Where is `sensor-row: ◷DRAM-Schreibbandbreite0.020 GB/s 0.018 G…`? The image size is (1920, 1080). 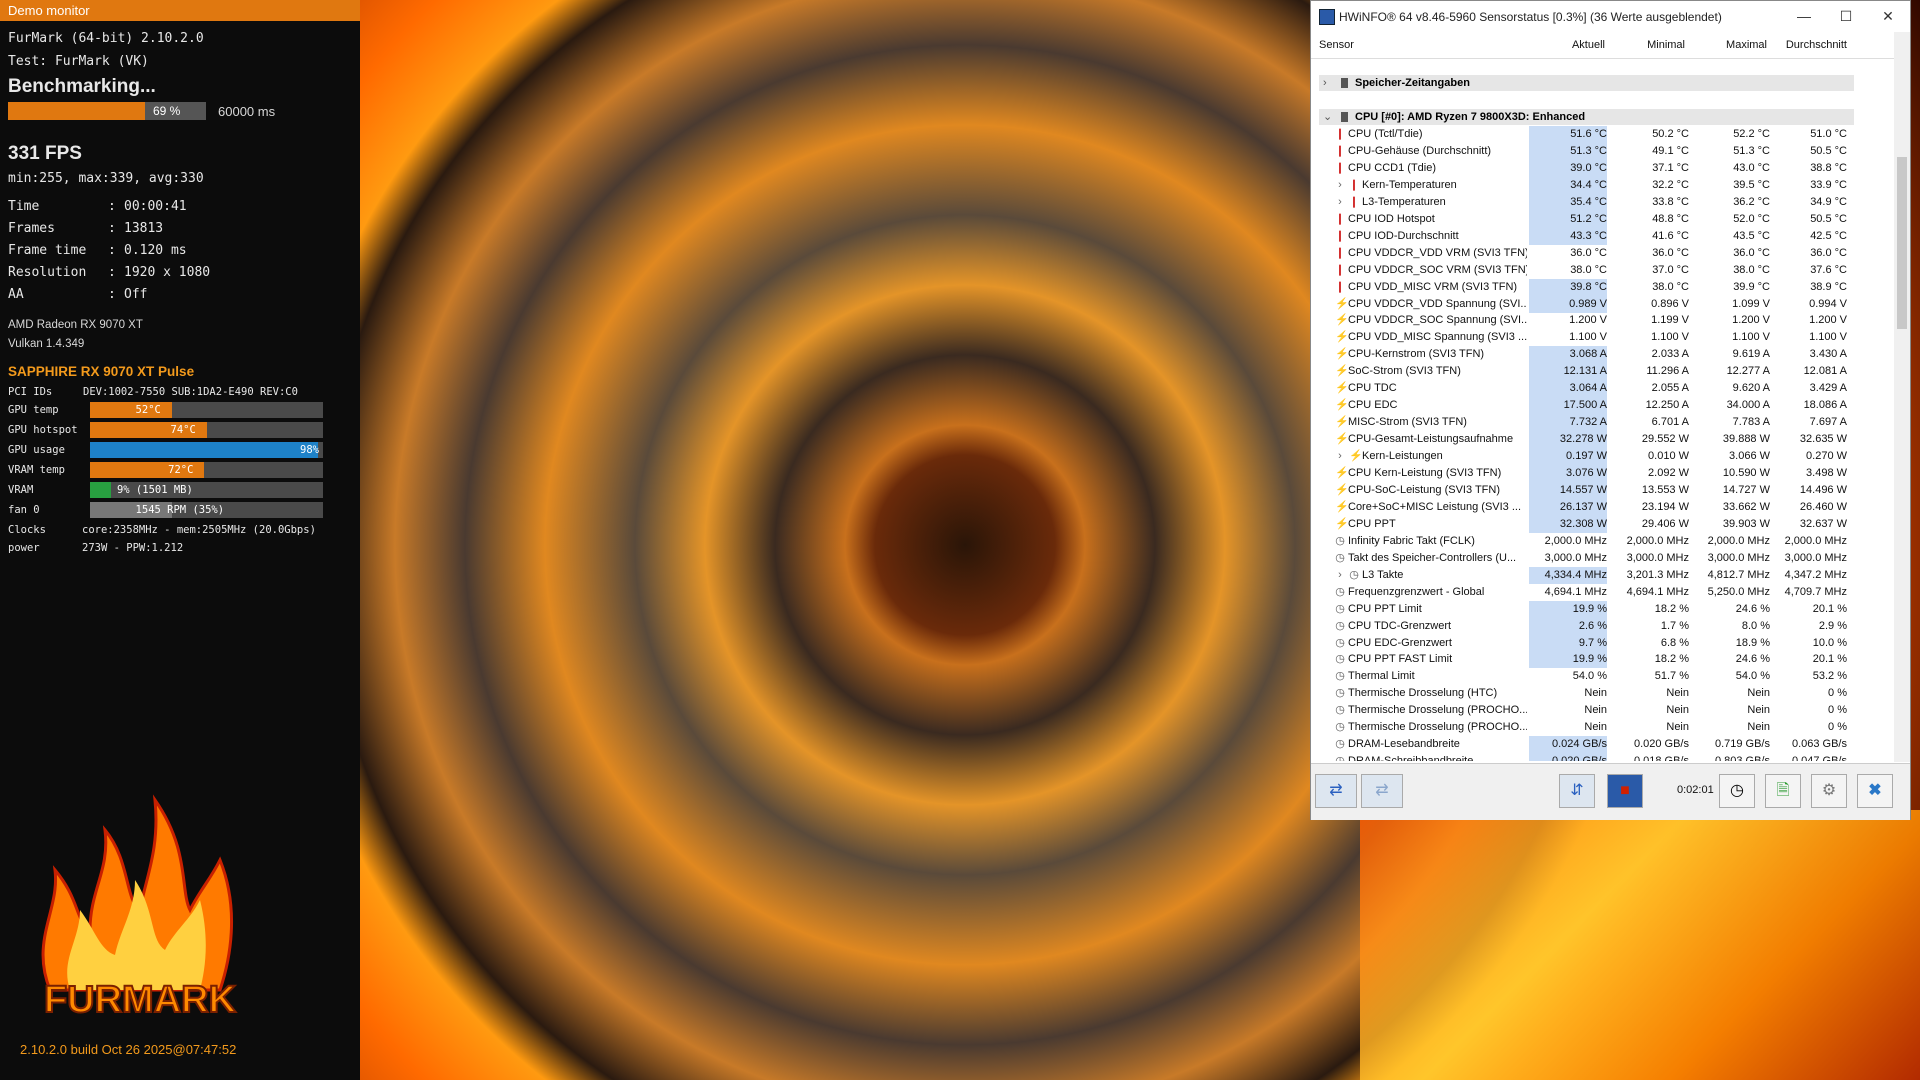 sensor-row: ◷DRAM-Schreibbandbreite0.020 GB/s 0.018 G… is located at coordinates (1603, 757).